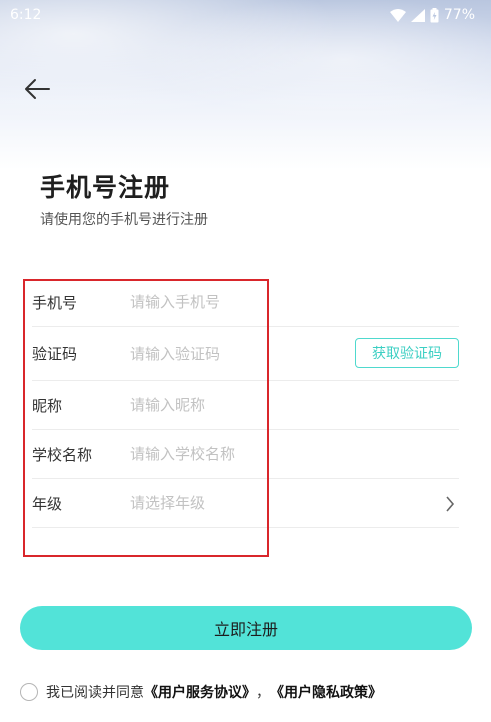 This screenshot has width=491, height=722. What do you see at coordinates (47, 405) in the screenshot?
I see `nickname-label: 昵称` at bounding box center [47, 405].